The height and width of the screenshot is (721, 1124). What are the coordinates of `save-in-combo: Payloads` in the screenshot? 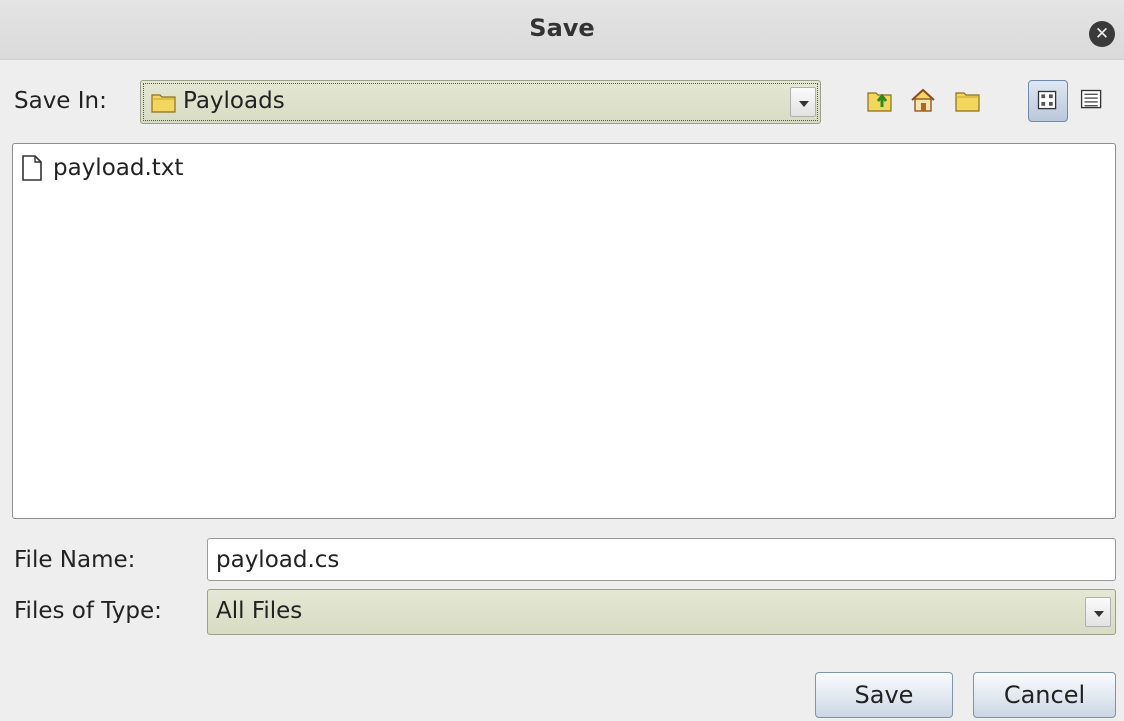 It's located at (480, 102).